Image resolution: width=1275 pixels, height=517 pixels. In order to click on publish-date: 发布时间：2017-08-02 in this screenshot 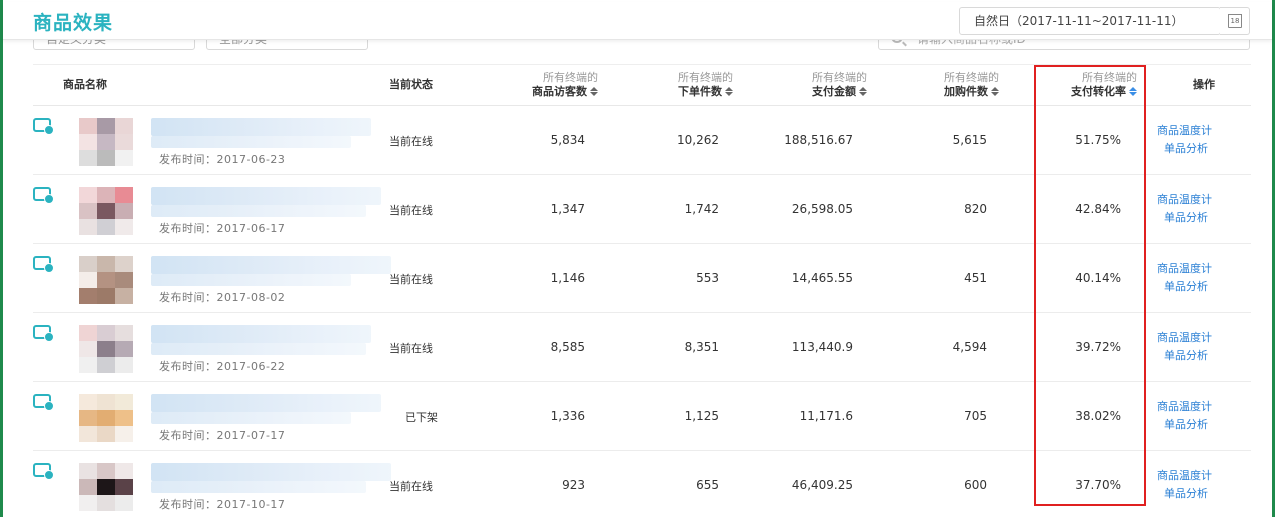, I will do `click(222, 297)`.